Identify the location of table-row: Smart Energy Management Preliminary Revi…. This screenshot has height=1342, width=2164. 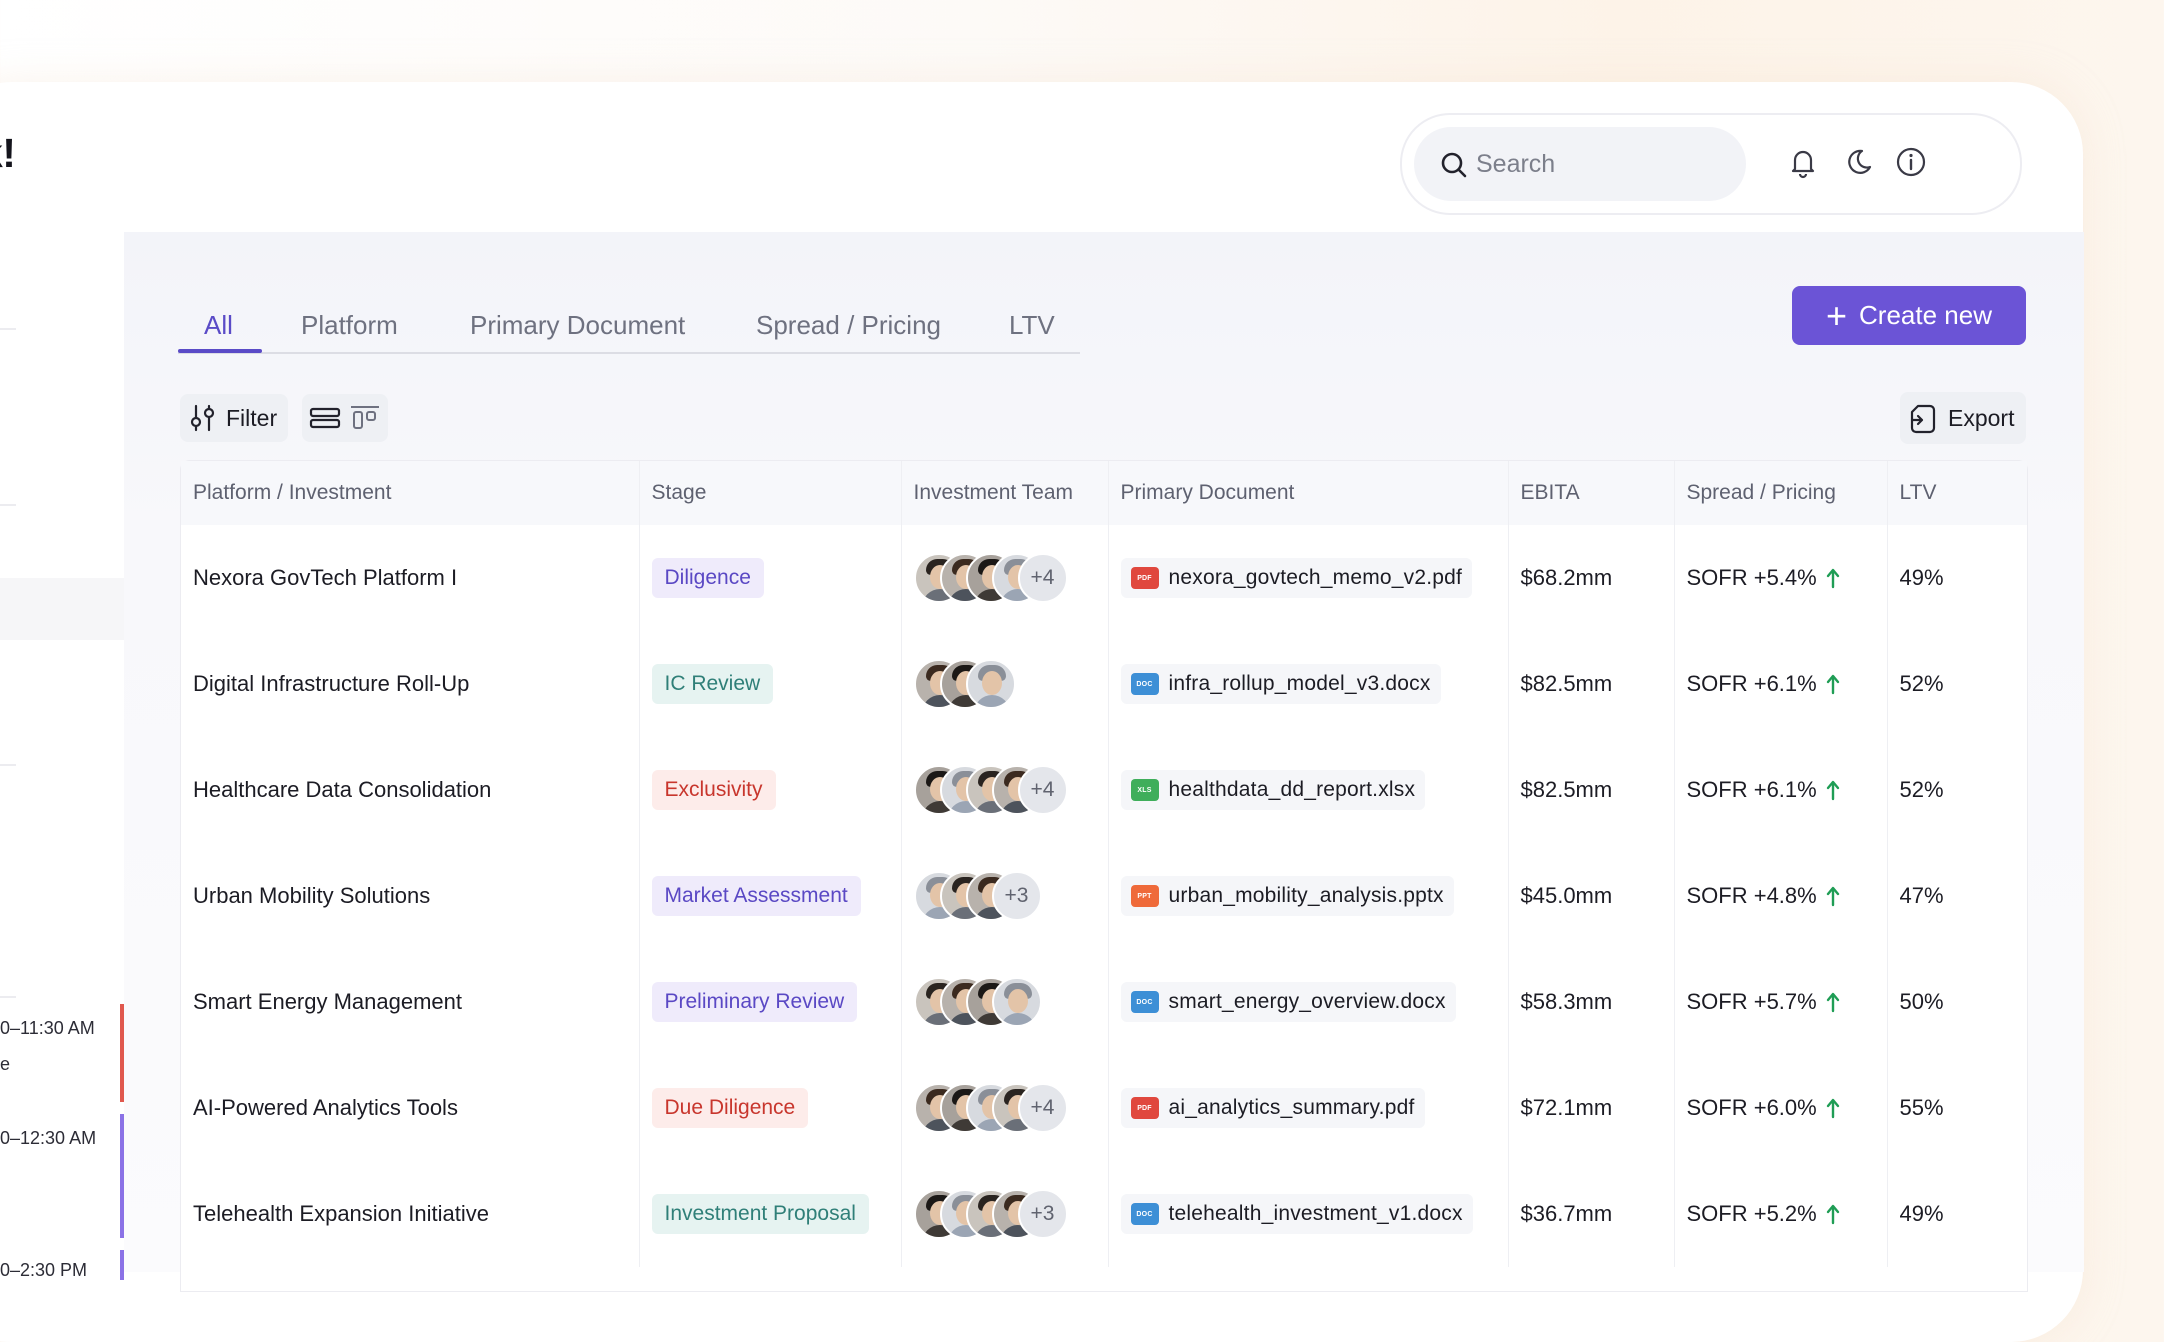
(1104, 1002).